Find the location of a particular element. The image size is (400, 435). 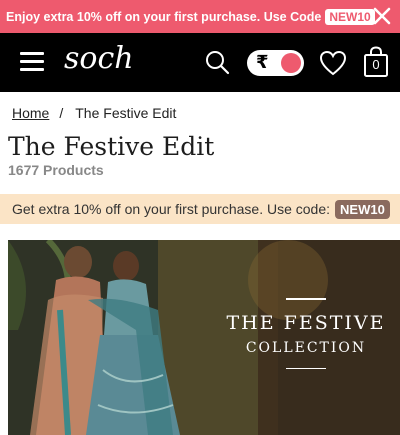

heart-icon is located at coordinates (333, 63).